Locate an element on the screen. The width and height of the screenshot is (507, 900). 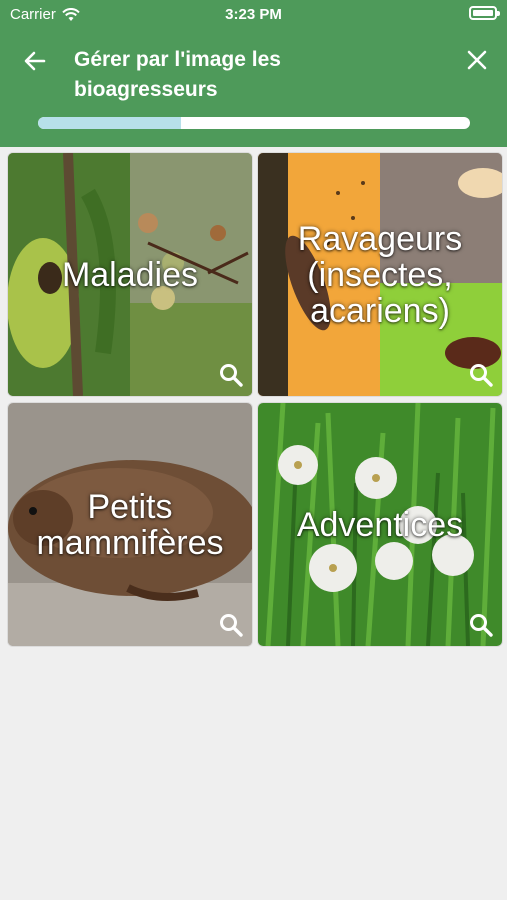
progress-bar is located at coordinates (254, 123).